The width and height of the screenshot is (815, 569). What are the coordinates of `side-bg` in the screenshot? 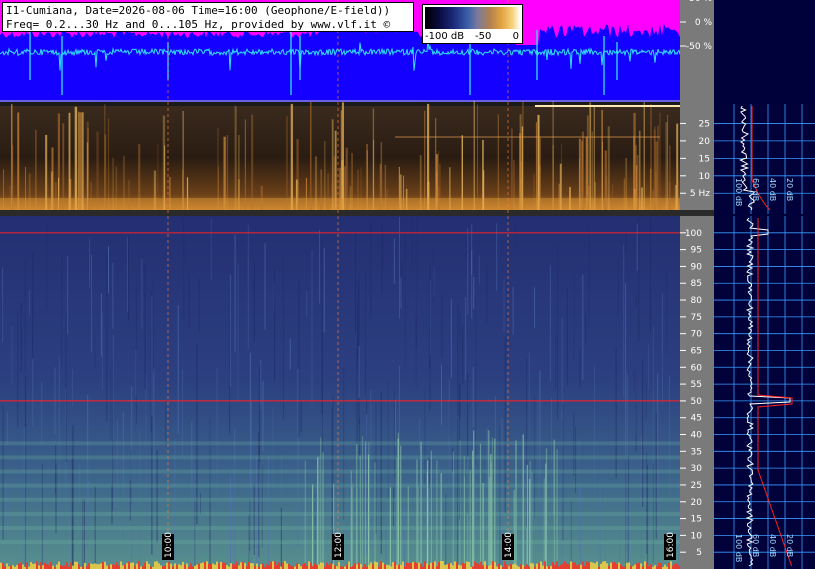 It's located at (764, 284).